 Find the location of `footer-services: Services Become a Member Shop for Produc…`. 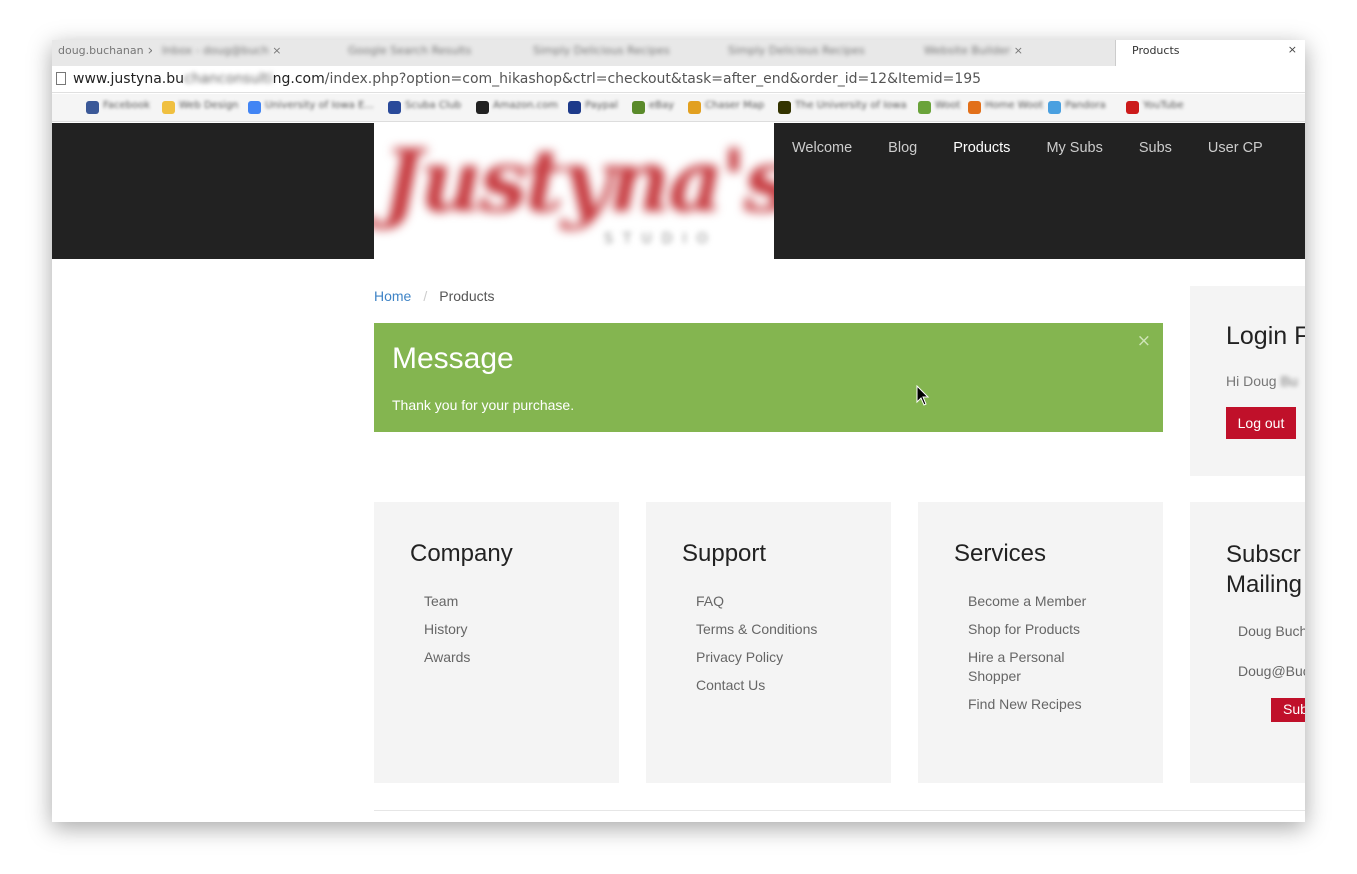

footer-services: Services Become a Member Shop for Produc… is located at coordinates (1040, 642).